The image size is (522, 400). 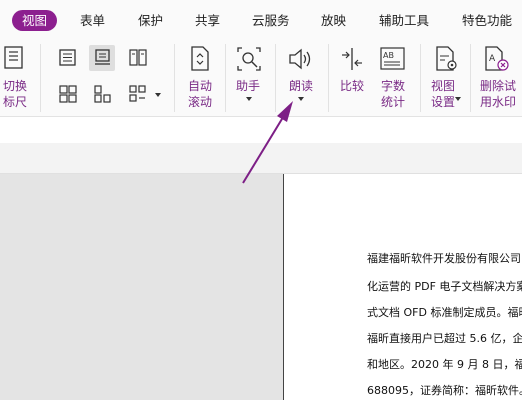 What do you see at coordinates (267, 142) in the screenshot?
I see `annotation-arrow` at bounding box center [267, 142].